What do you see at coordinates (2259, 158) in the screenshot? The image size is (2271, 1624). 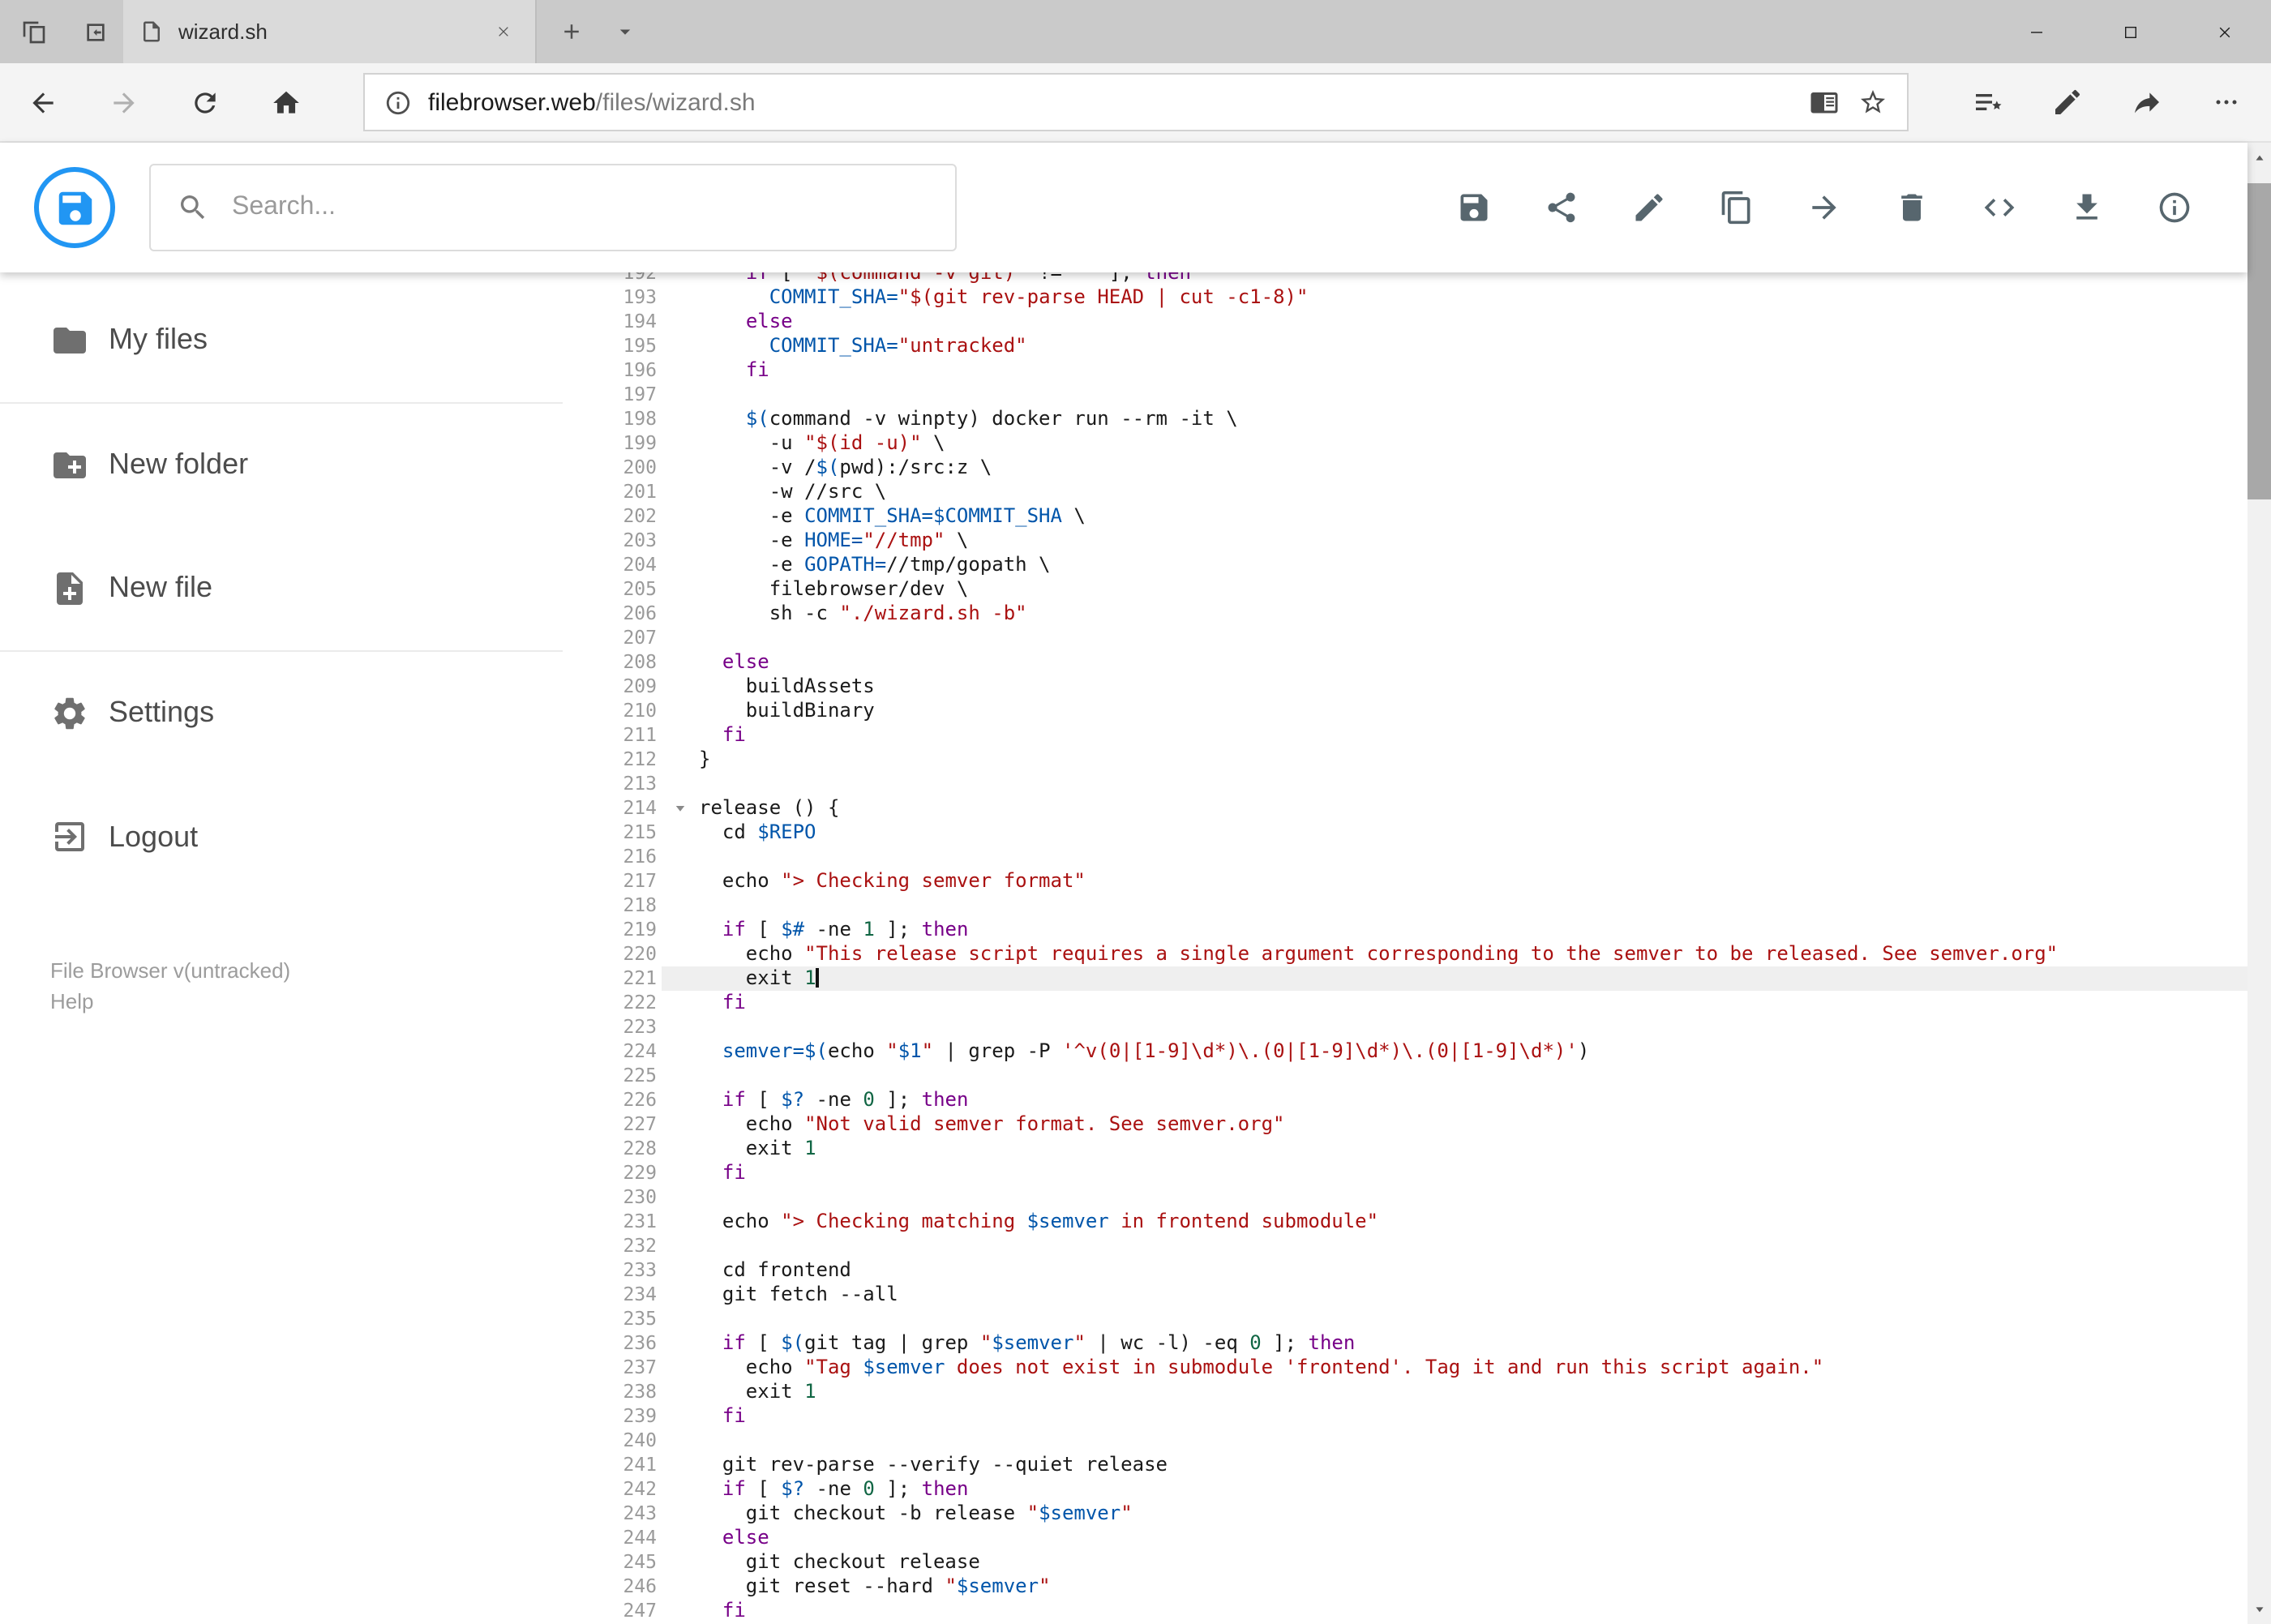 I see `scroll-up-button` at bounding box center [2259, 158].